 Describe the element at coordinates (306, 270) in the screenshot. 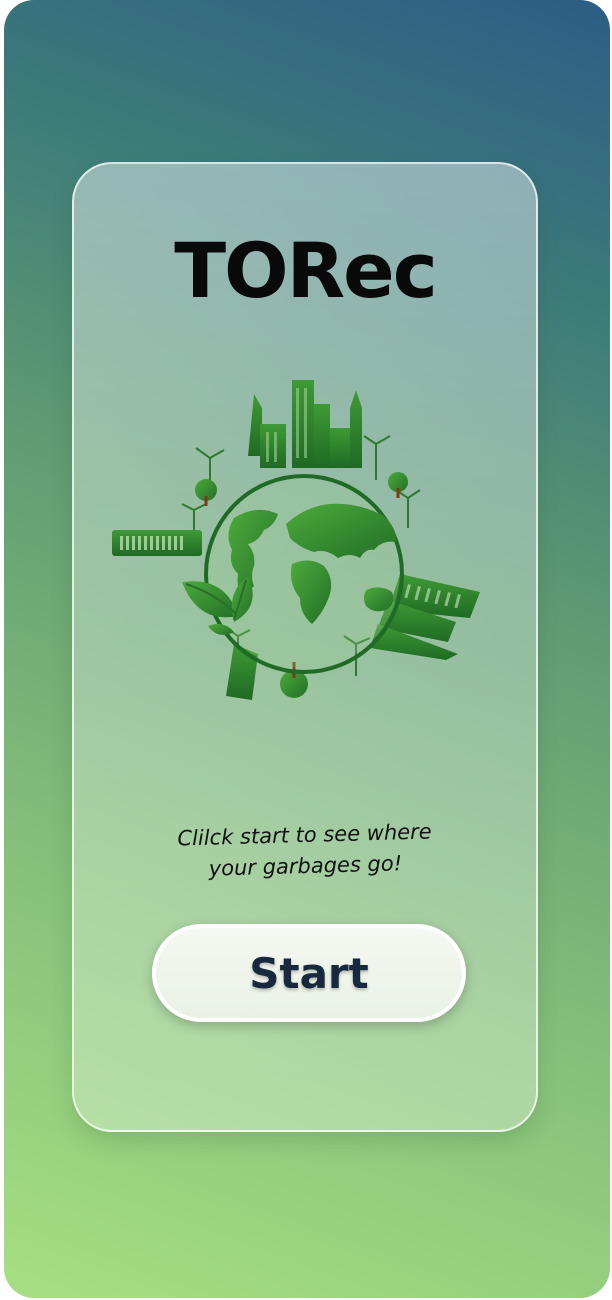

I see `app-title: TORec` at that location.